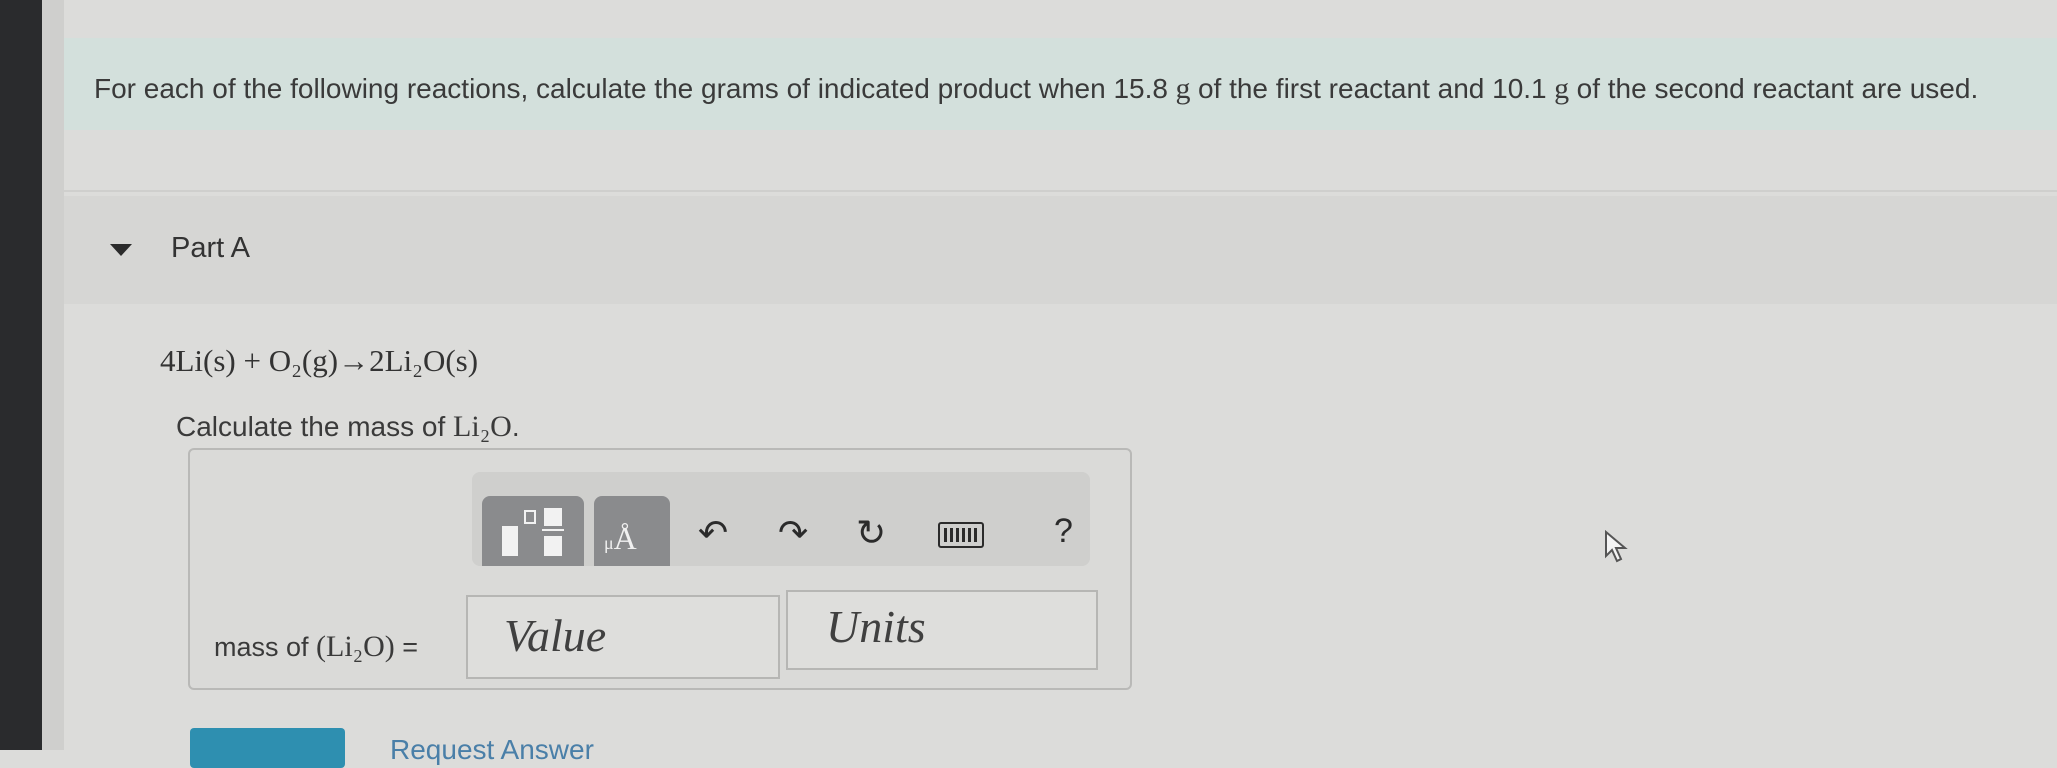  What do you see at coordinates (267, 748) in the screenshot?
I see `submit-button` at bounding box center [267, 748].